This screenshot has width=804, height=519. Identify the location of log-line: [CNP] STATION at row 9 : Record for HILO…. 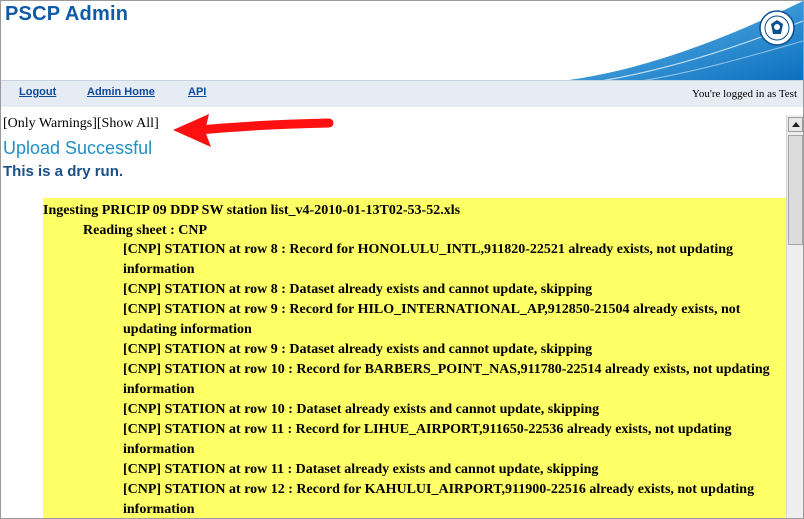
(432, 319).